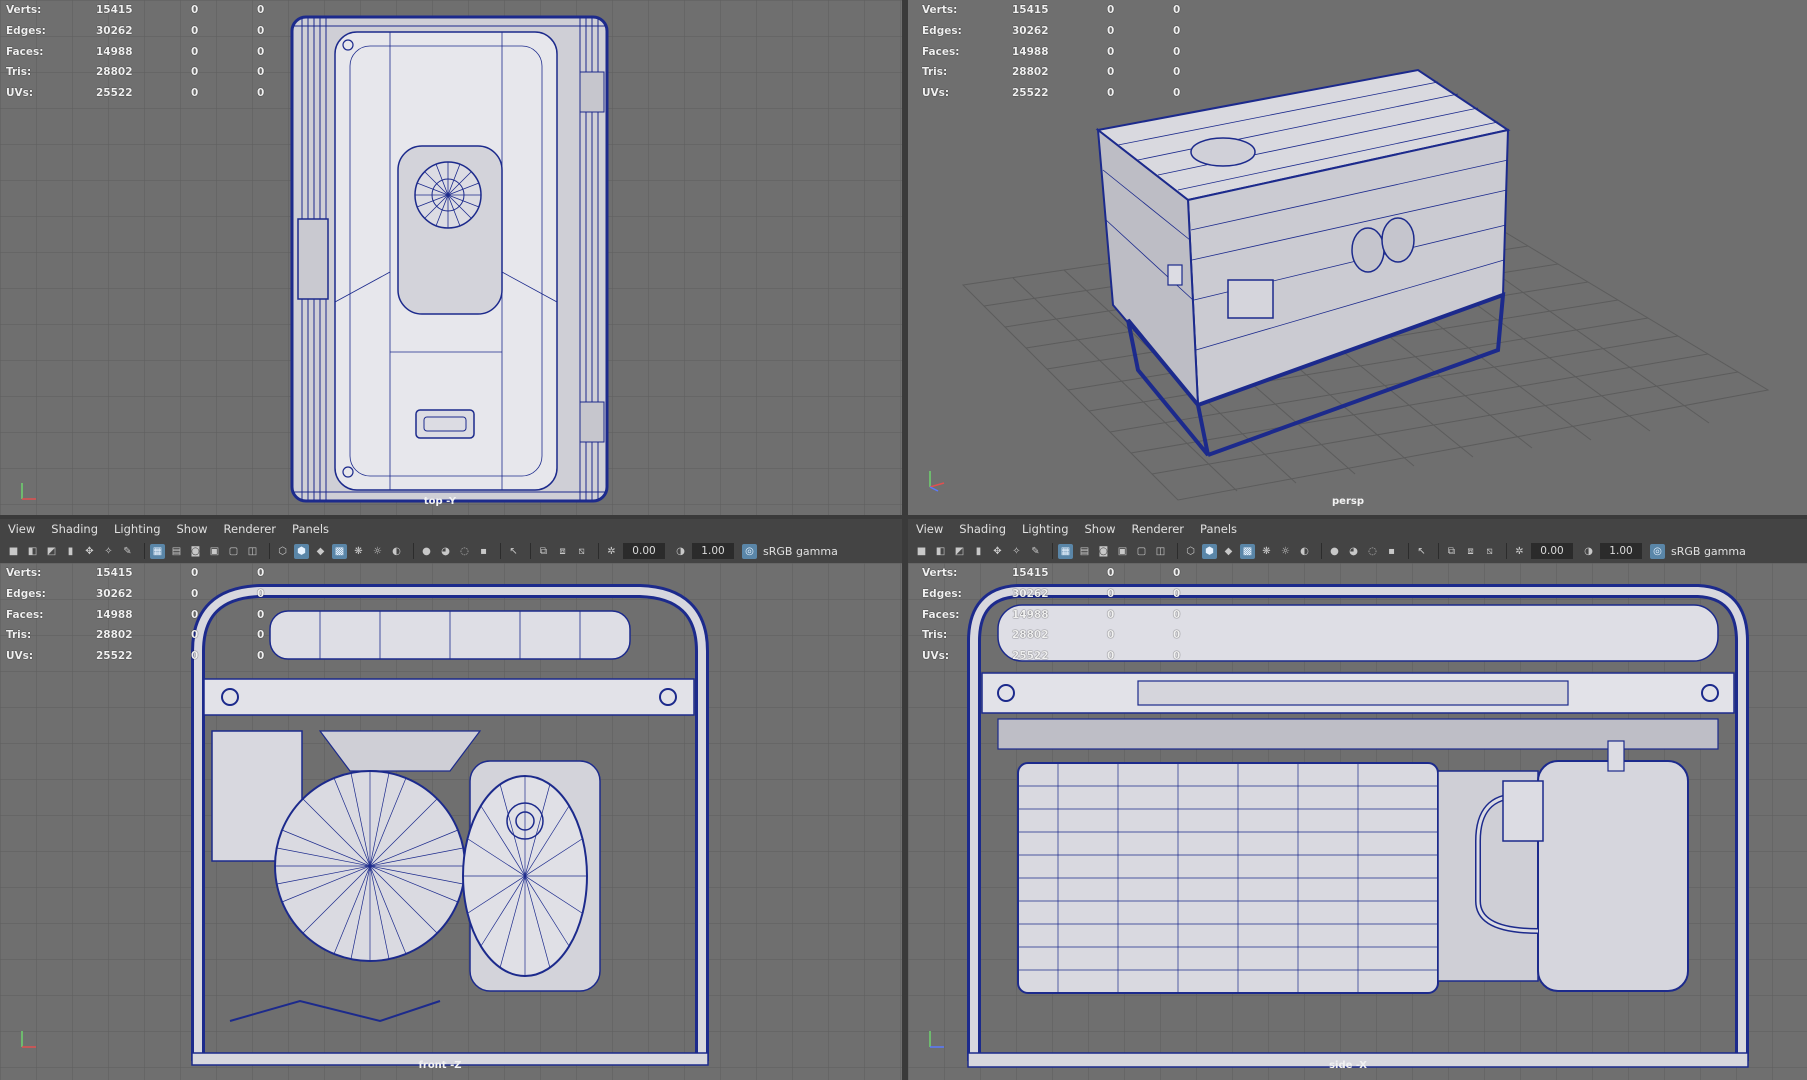 The height and width of the screenshot is (1080, 1807). Describe the element at coordinates (1303, 262) in the screenshot. I see `generator-persp-view` at that location.